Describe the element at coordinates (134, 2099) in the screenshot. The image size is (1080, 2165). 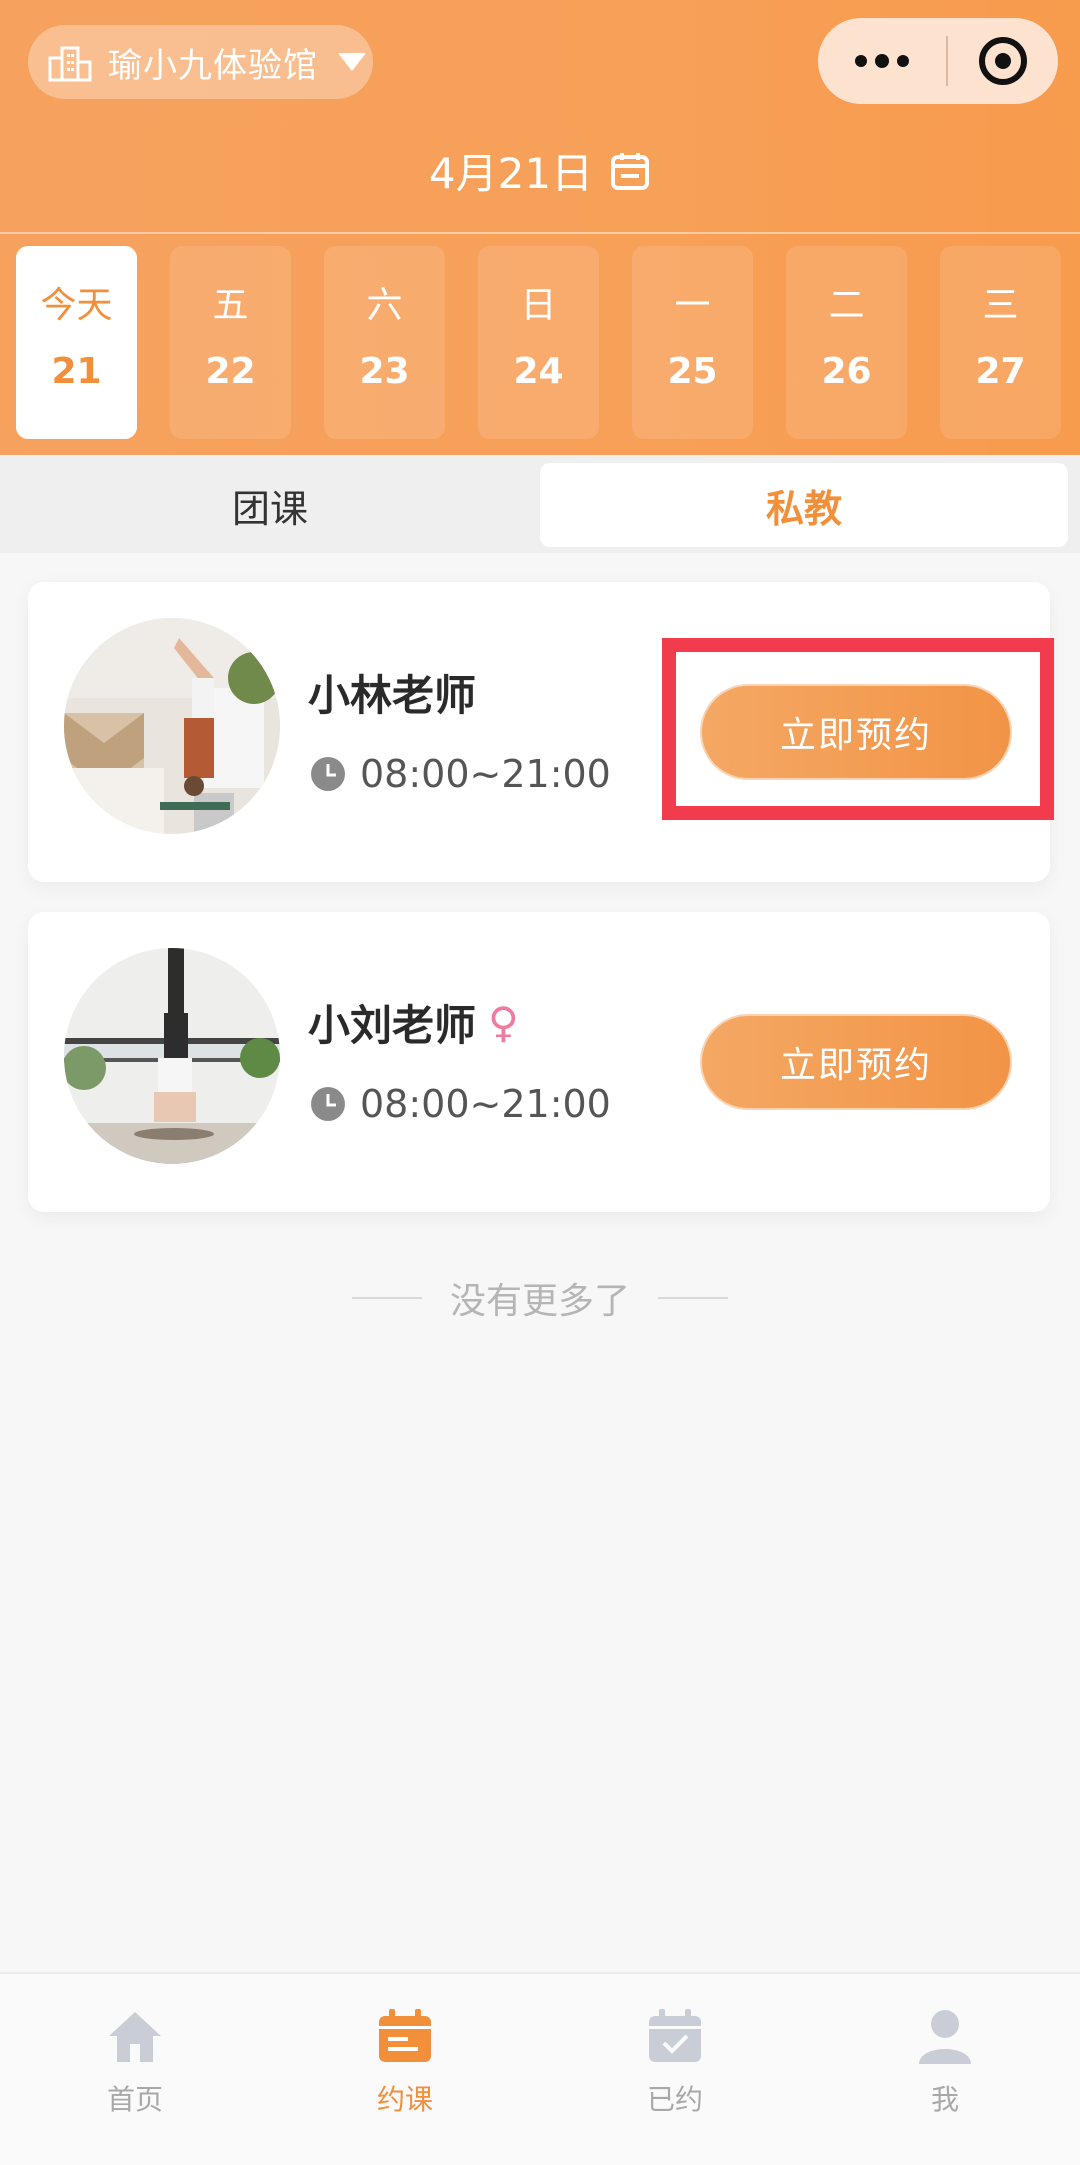
I see `nav-label: 首页` at that location.